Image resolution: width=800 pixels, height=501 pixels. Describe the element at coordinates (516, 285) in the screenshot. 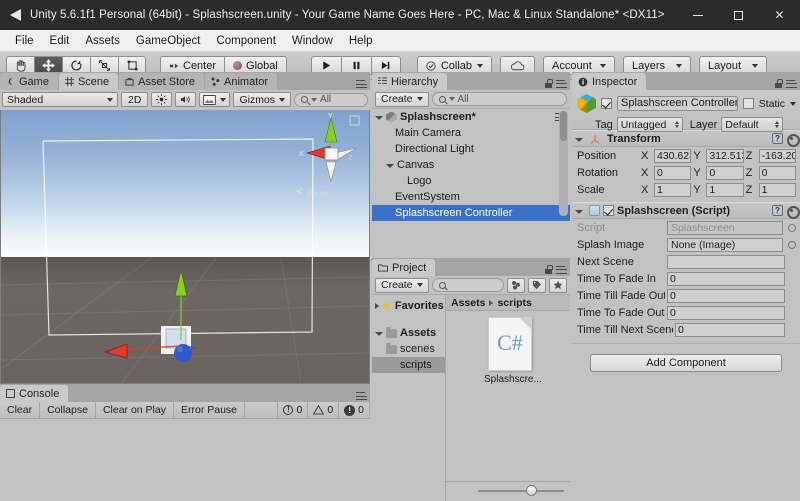

I see `filter-by-type-button` at that location.